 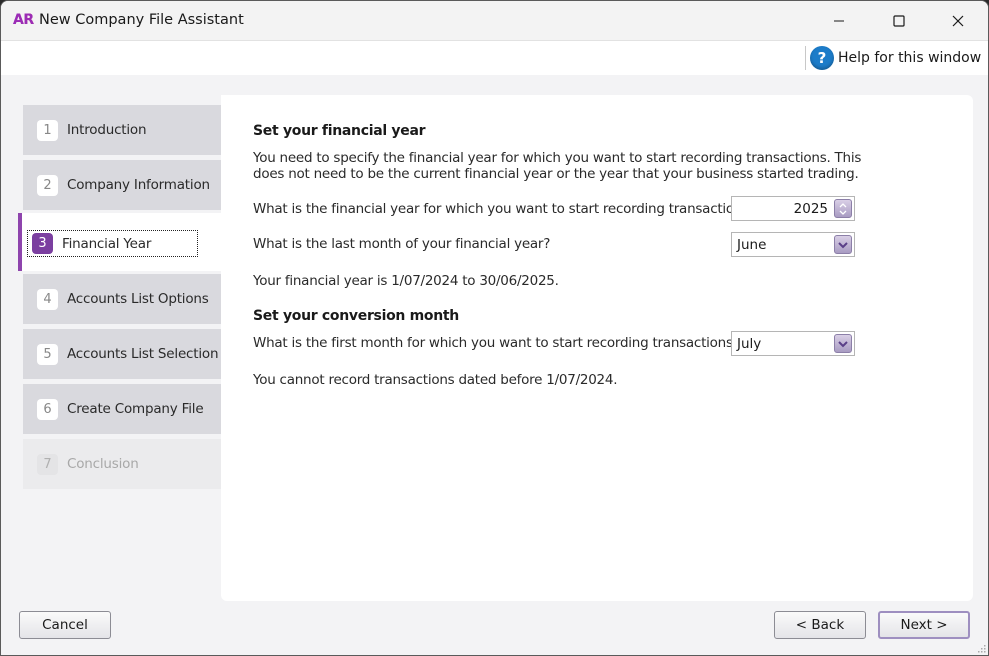 I want to click on help-bar: ? Help for this window, so click(x=494, y=58).